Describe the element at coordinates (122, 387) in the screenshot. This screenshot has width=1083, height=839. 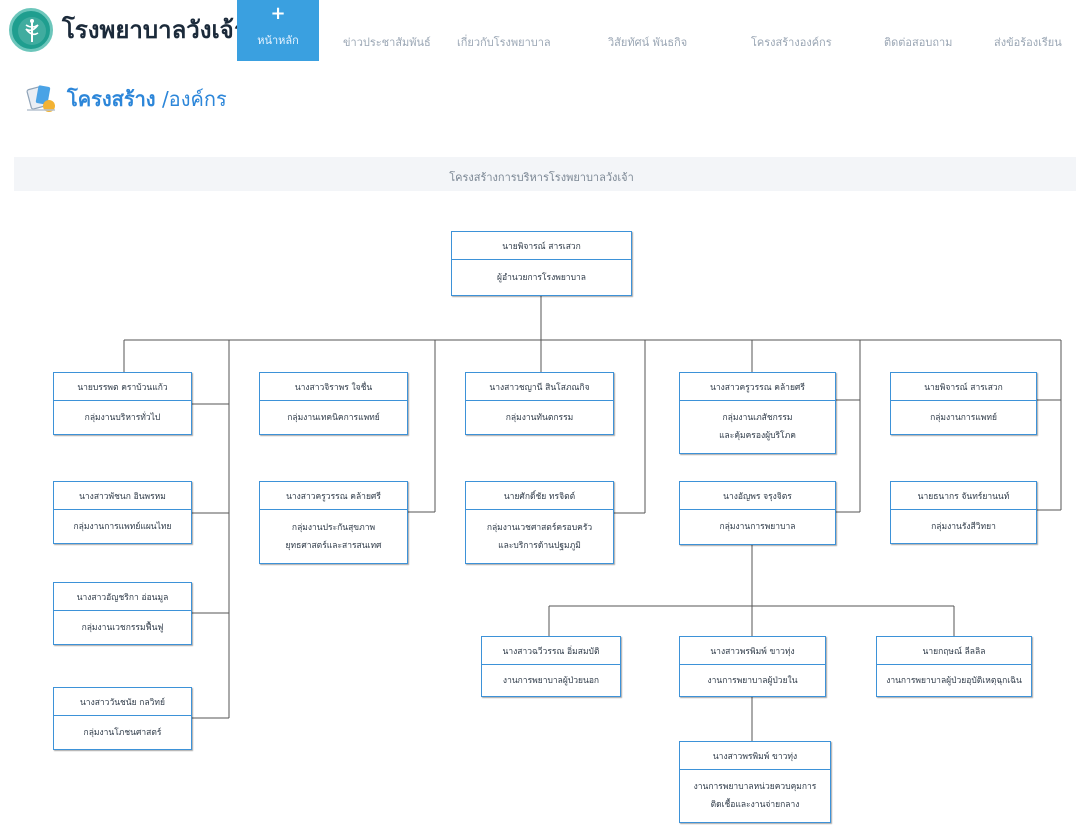
I see `unit-name: นายบรรพต คราบ้วนแก้ว` at that location.